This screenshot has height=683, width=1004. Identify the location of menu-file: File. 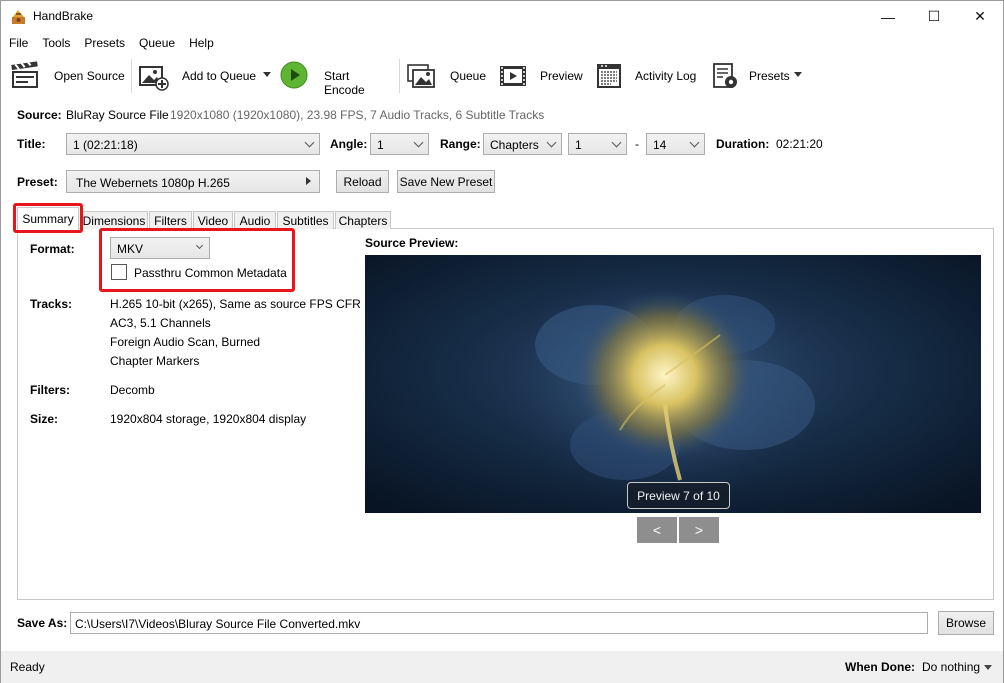
(18, 44).